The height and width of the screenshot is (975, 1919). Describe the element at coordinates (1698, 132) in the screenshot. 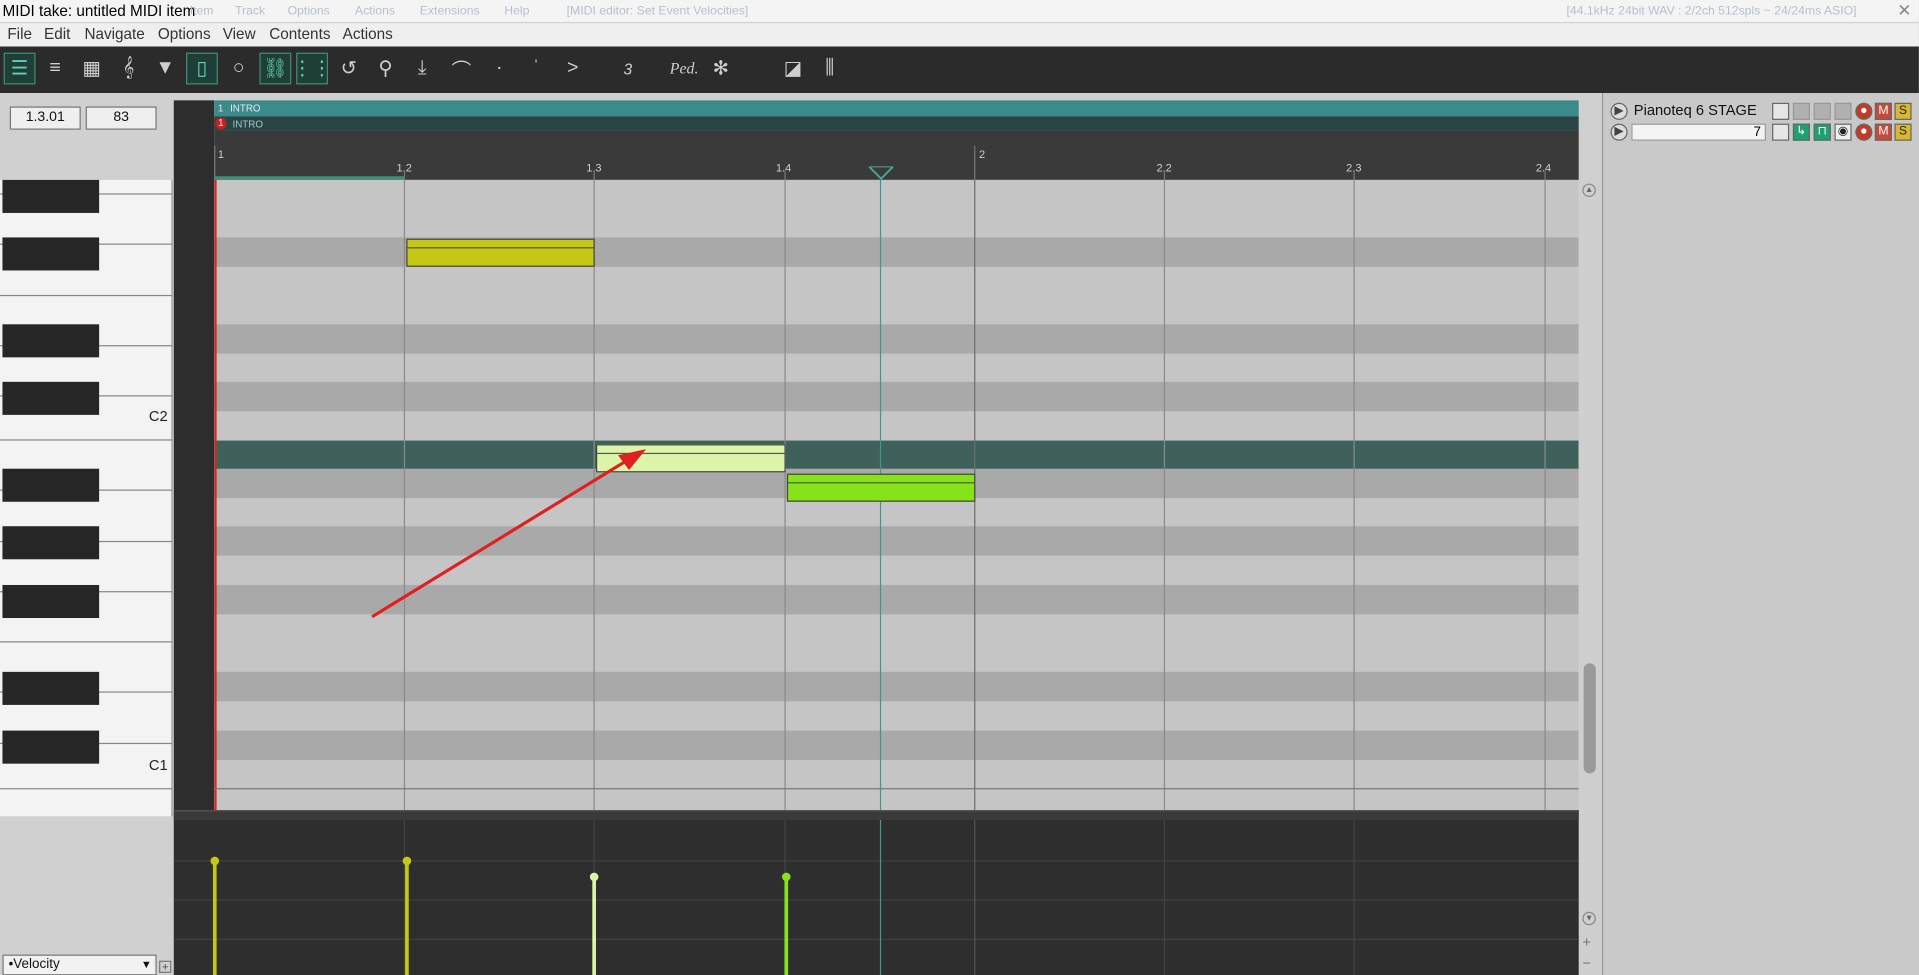

I see `midi-channel-field: 7` at that location.